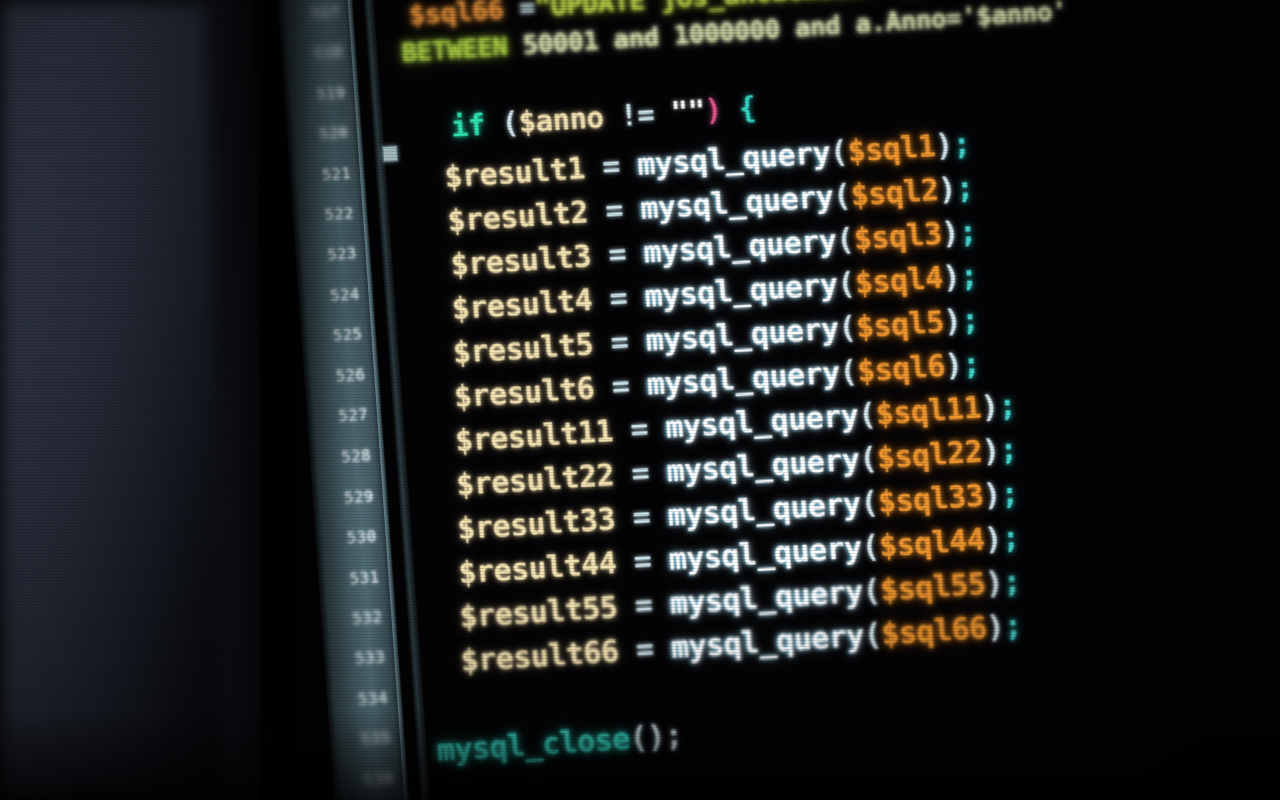  Describe the element at coordinates (533, 745) in the screenshot. I see `code-token: mysql_close` at that location.